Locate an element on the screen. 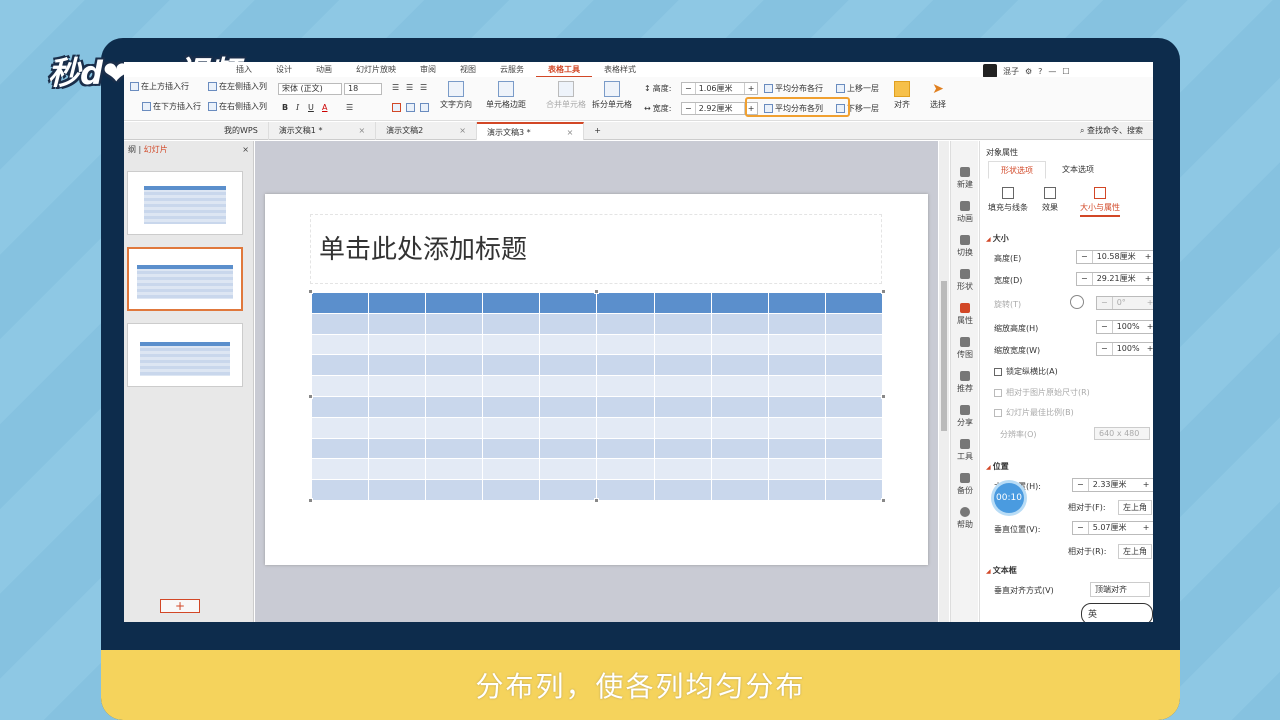 Image resolution: width=1280 pixels, height=720 pixels. user-name: 混子 is located at coordinates (1011, 71).